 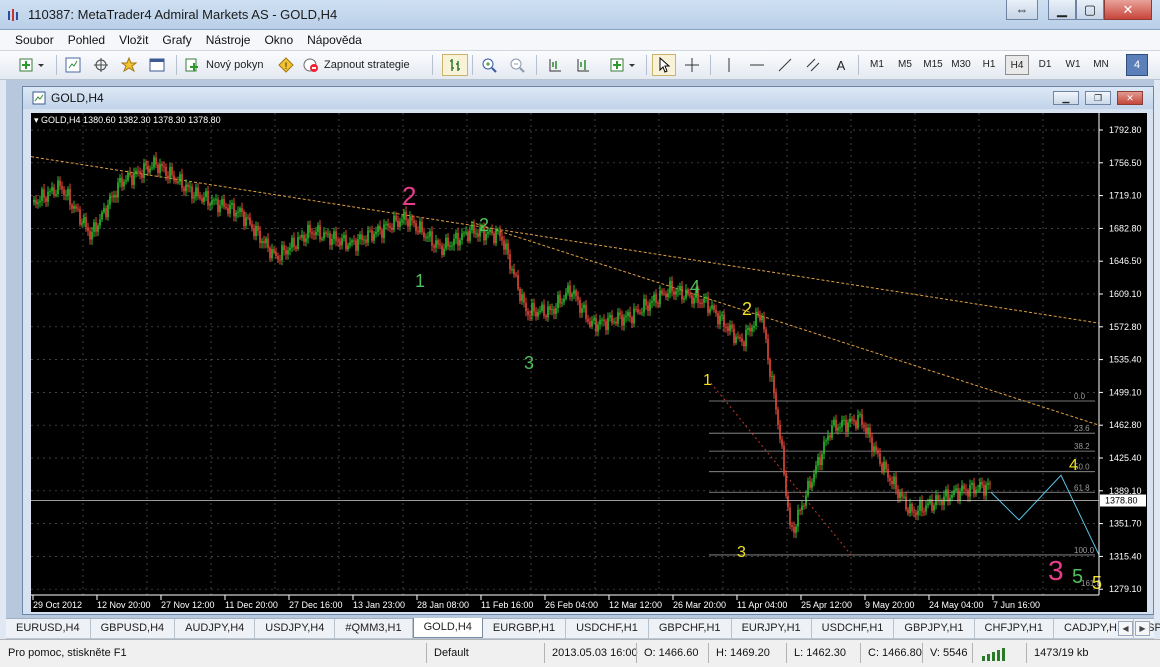 What do you see at coordinates (48, 628) in the screenshot?
I see `tab-eurusd-h4: EURUSD,H4` at bounding box center [48, 628].